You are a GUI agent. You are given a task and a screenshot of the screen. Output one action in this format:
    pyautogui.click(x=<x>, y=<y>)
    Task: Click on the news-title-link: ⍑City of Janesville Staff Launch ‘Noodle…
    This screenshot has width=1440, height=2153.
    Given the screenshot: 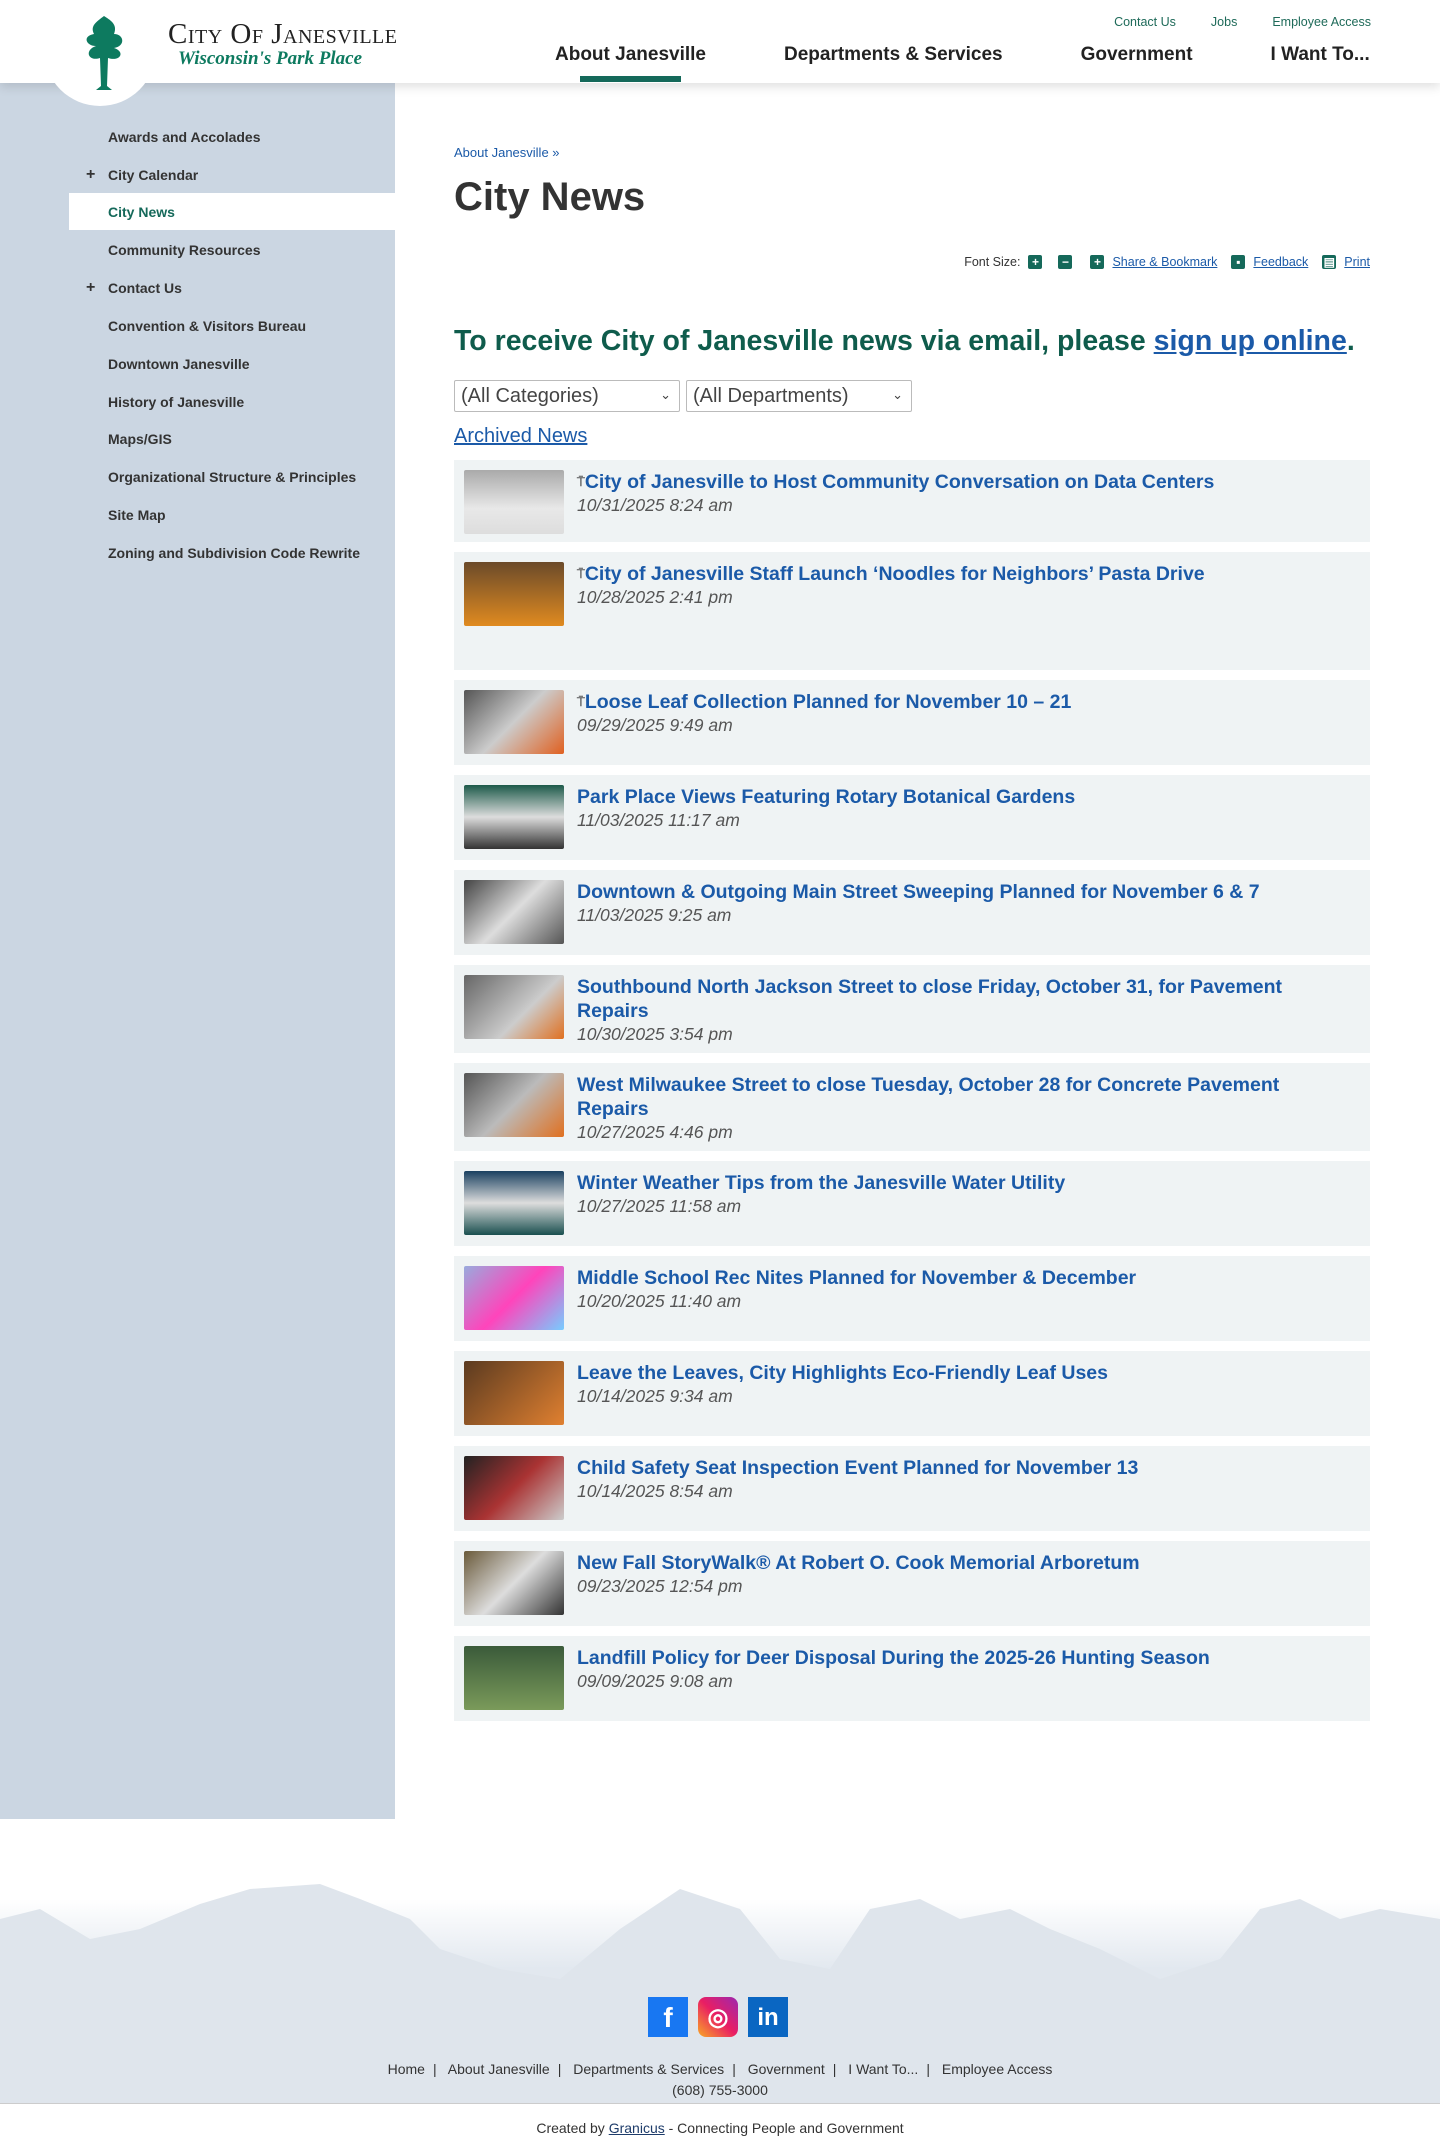 What is the action you would take?
    pyautogui.click(x=891, y=574)
    